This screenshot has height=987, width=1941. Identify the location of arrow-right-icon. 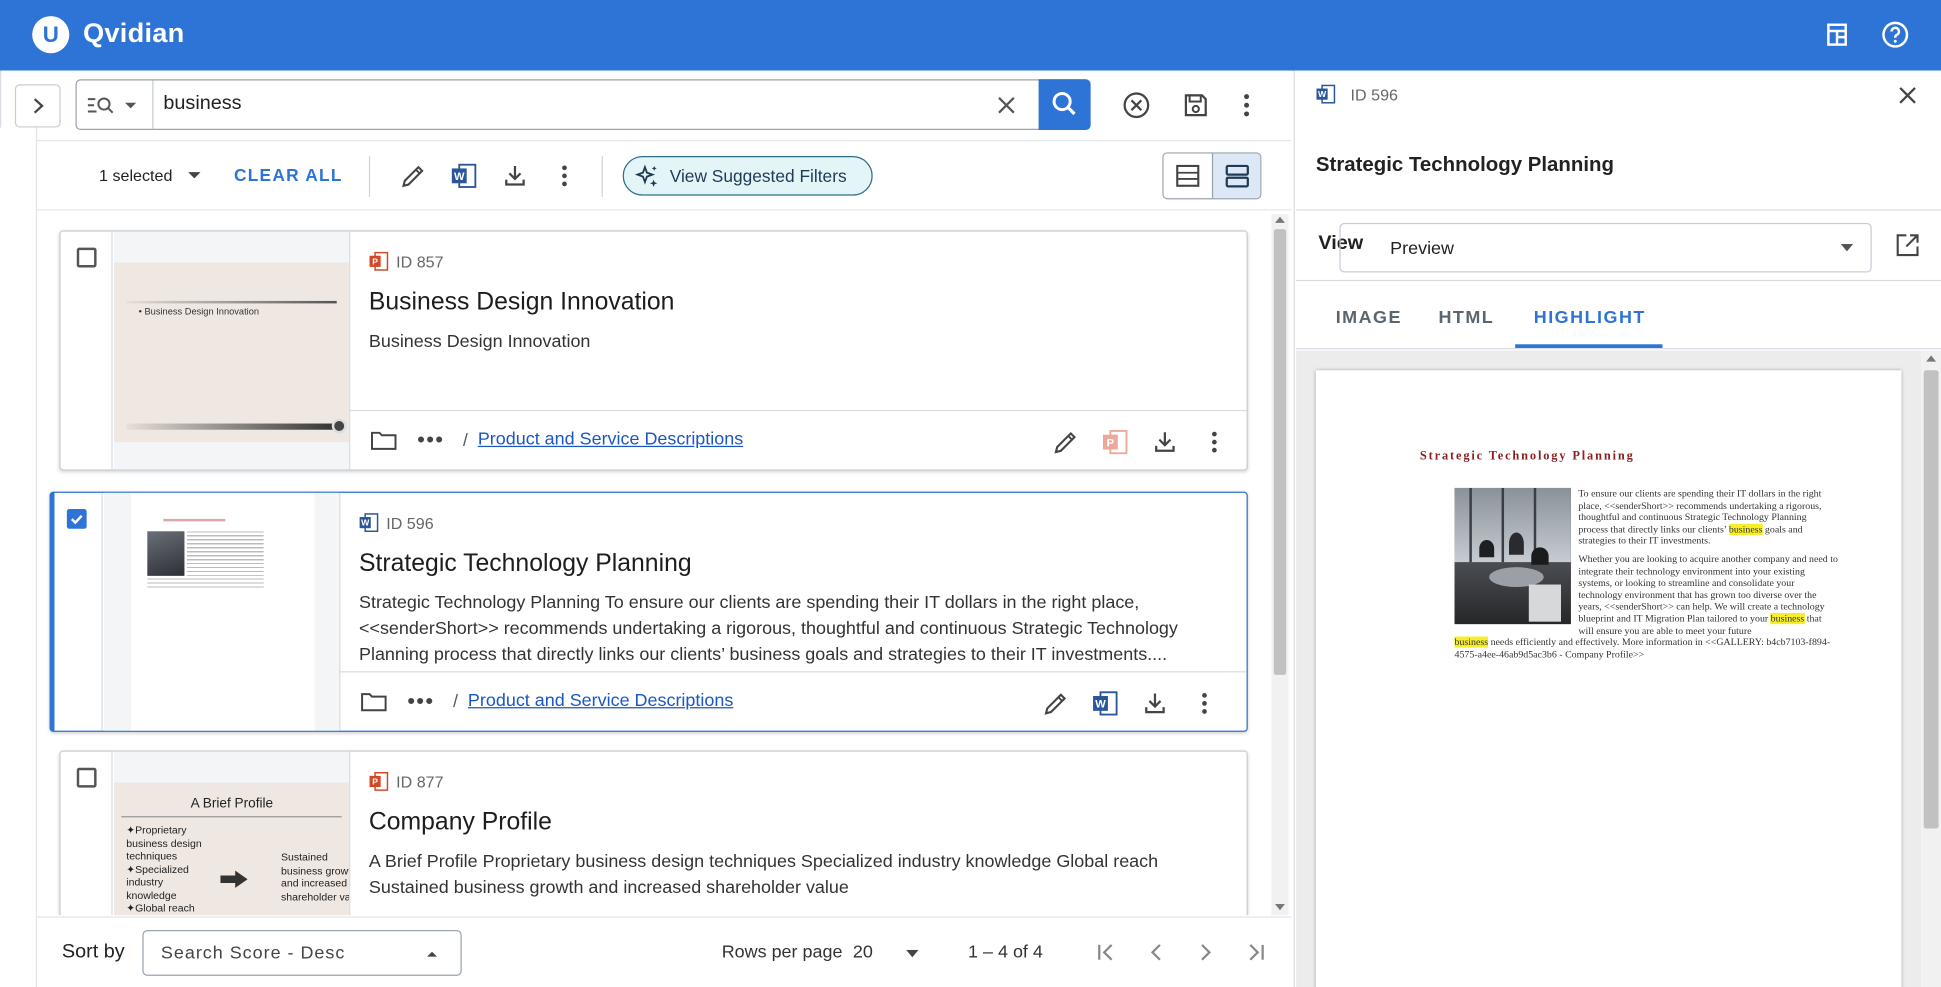
(234, 879).